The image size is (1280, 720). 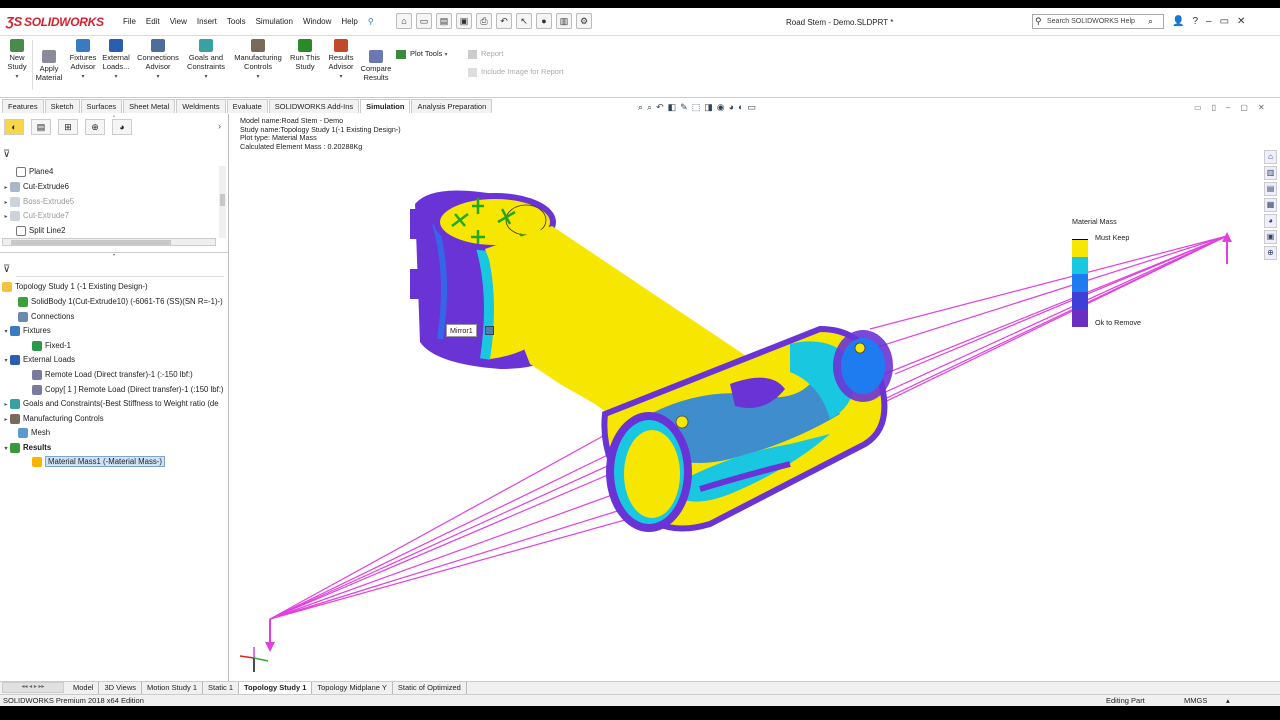 What do you see at coordinates (317, 21) in the screenshot?
I see `menu-window: Window` at bounding box center [317, 21].